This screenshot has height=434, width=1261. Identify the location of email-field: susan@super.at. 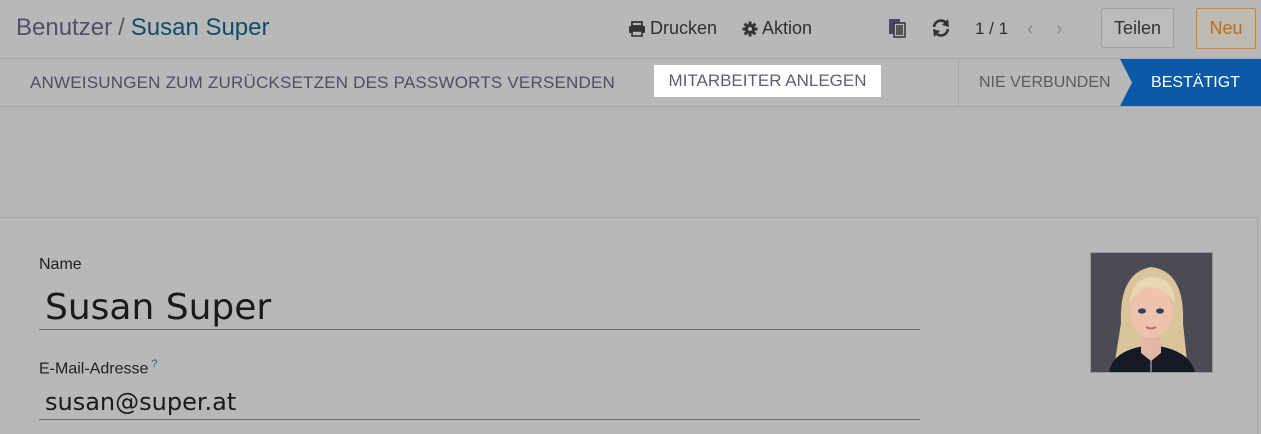
(479, 403).